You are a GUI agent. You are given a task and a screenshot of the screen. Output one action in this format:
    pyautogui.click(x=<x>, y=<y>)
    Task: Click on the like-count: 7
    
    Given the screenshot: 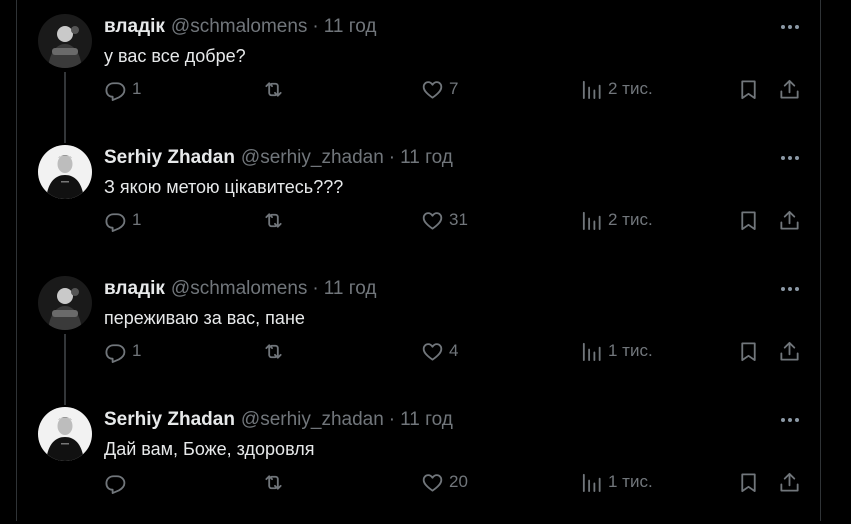 What is the action you would take?
    pyautogui.click(x=454, y=88)
    